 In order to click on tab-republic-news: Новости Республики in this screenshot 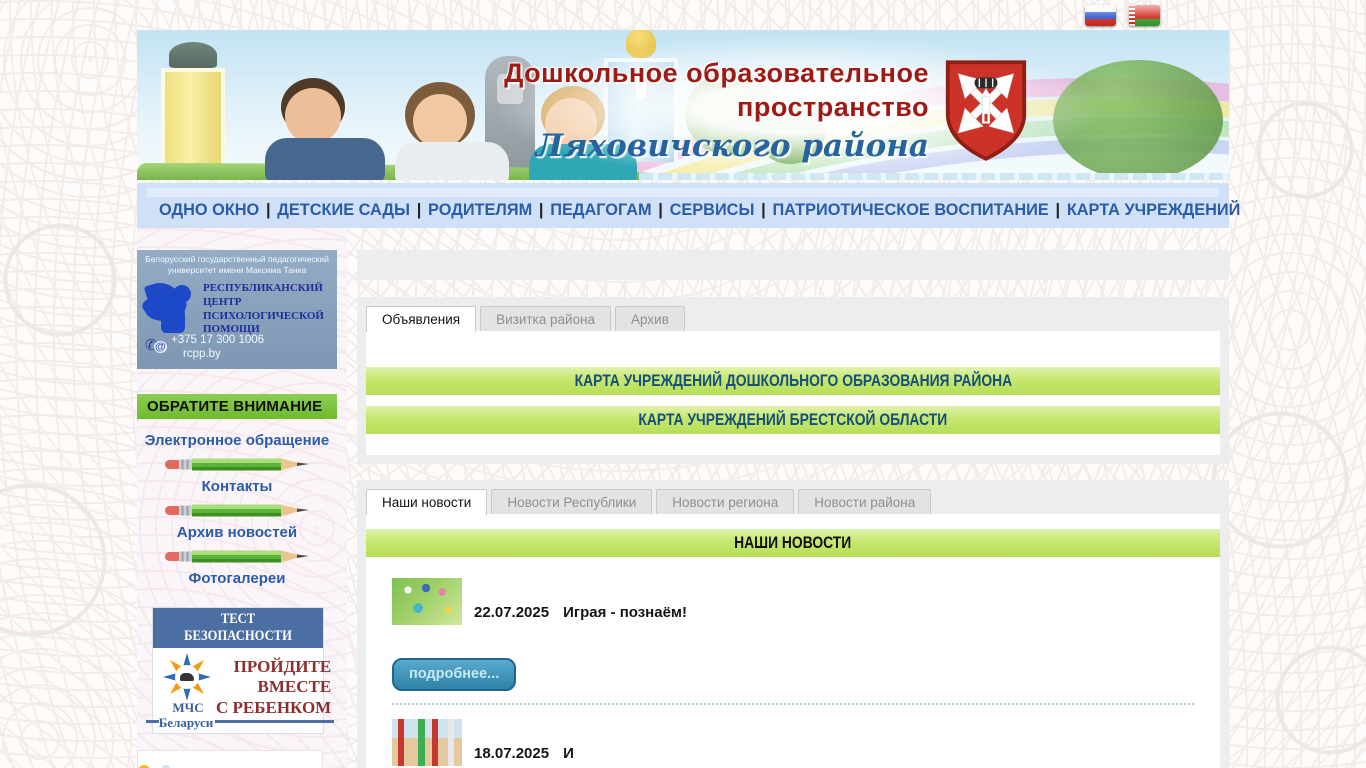, I will do `click(572, 501)`.